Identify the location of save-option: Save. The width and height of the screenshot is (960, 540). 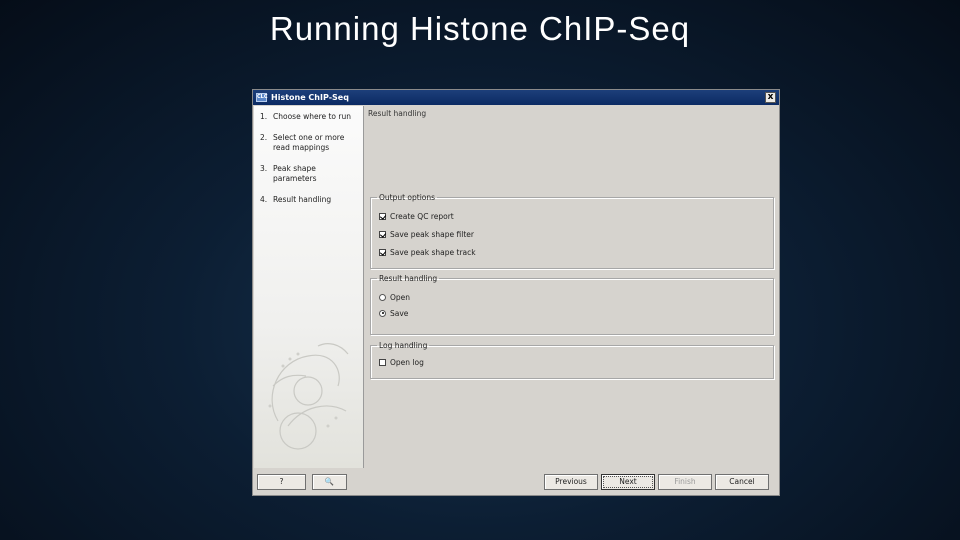
(393, 314).